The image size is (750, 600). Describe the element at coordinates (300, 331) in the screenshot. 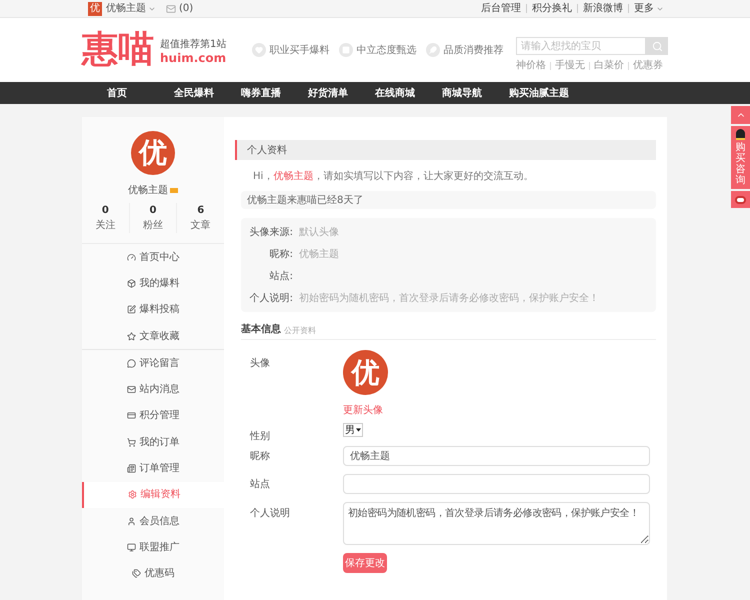

I see `section-subtitle: 公开资料` at that location.